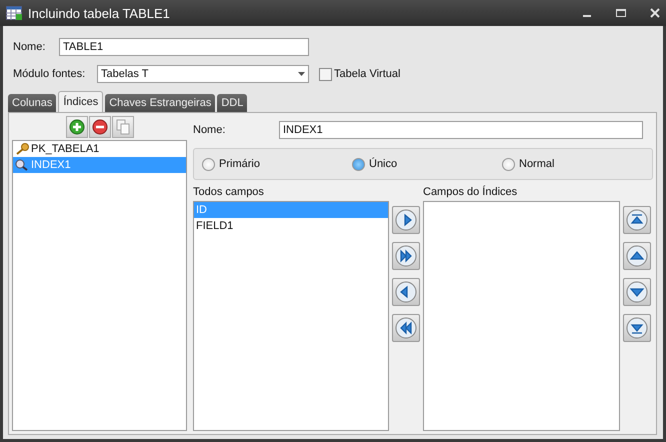 The image size is (666, 442). I want to click on index-name-field: INDEX1, so click(461, 130).